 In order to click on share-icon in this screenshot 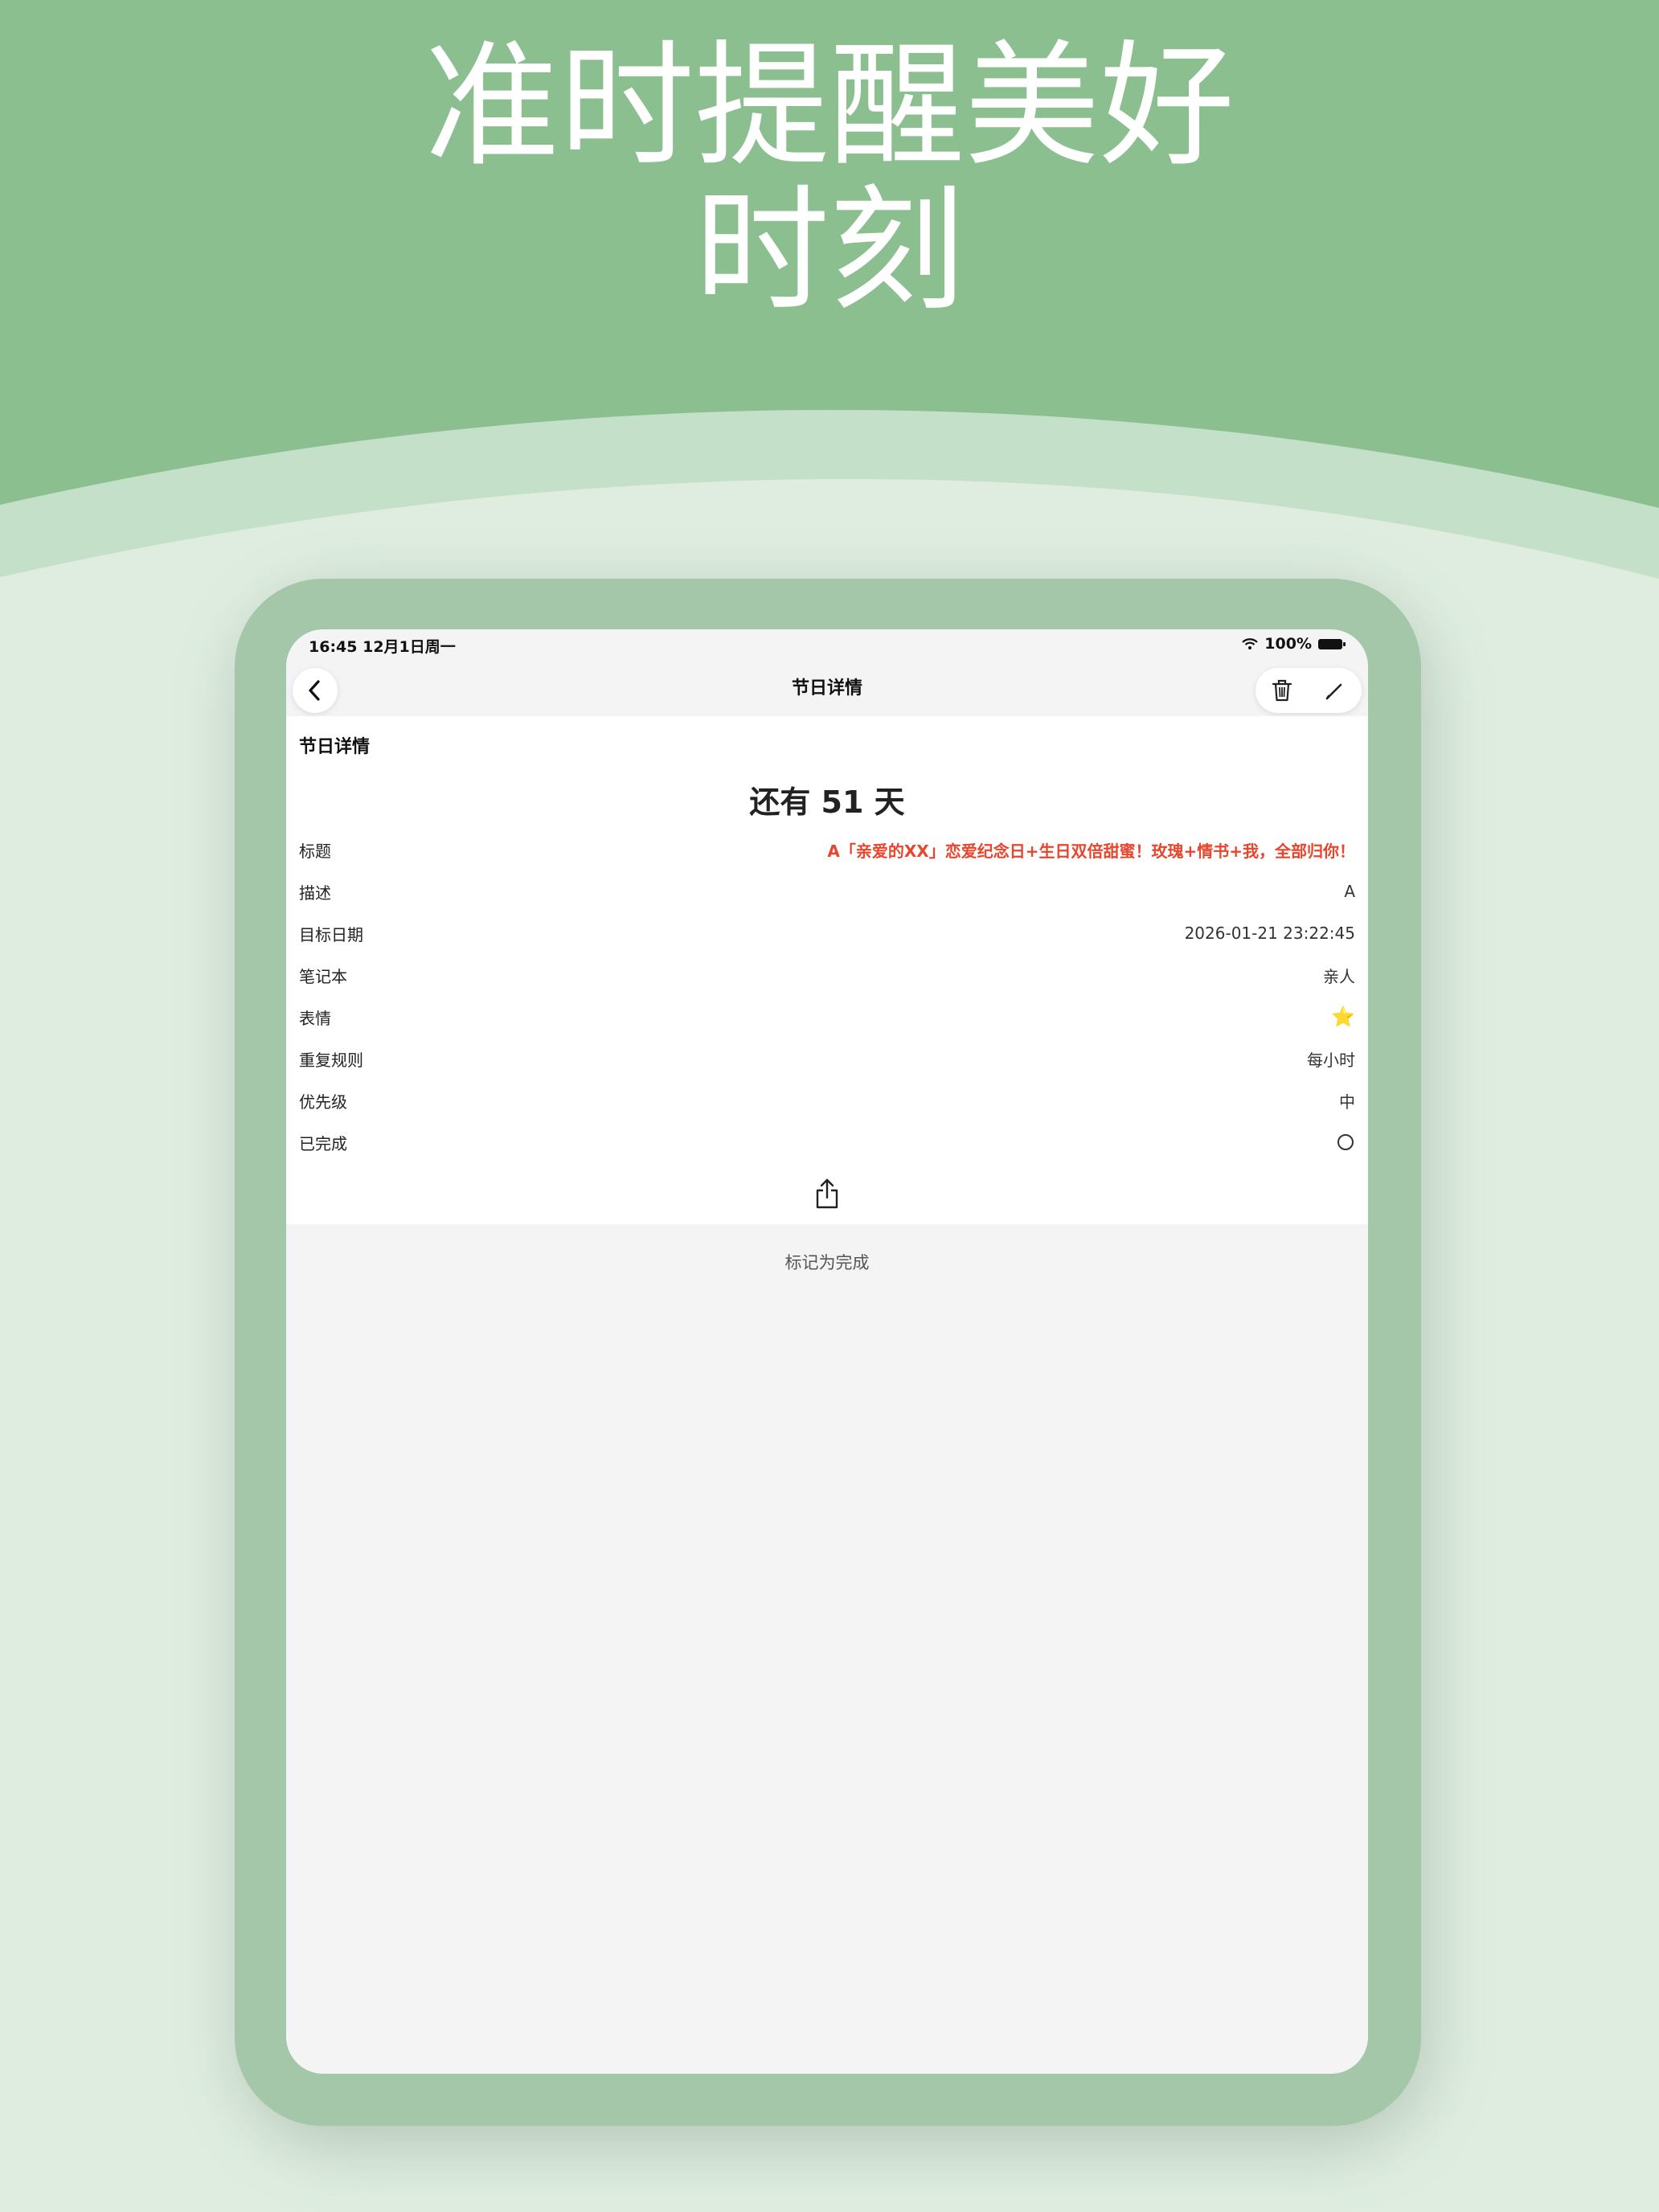, I will do `click(827, 1194)`.